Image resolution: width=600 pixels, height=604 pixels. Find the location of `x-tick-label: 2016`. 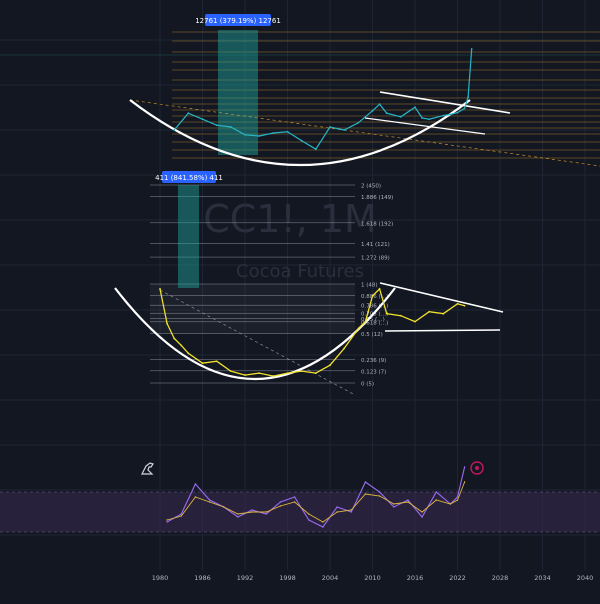

x-tick-label: 2016 is located at coordinates (415, 578).